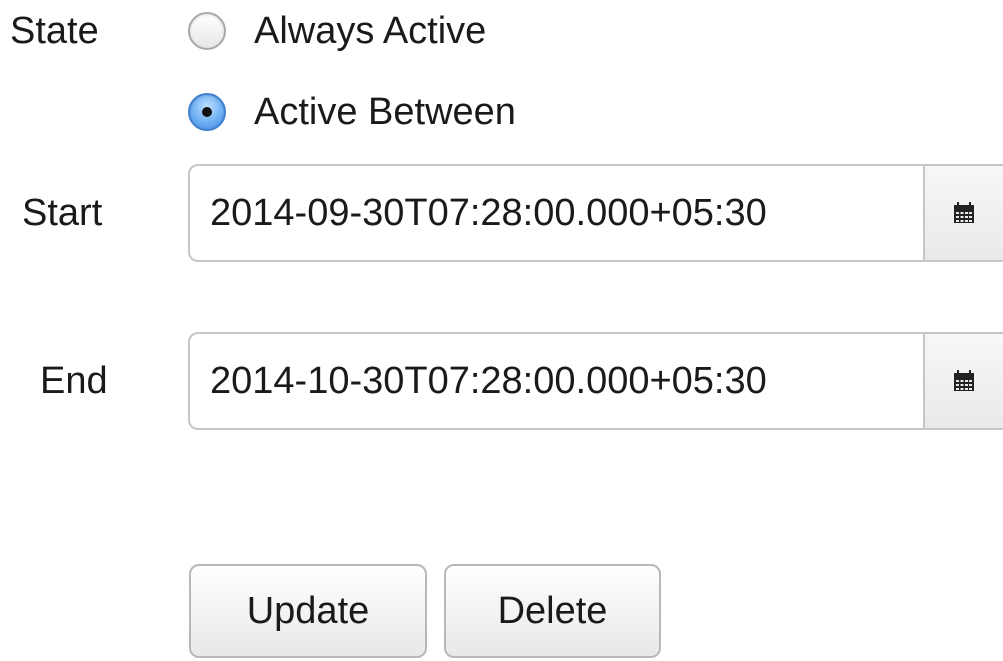  What do you see at coordinates (552, 611) in the screenshot?
I see `delete-button: Delete` at bounding box center [552, 611].